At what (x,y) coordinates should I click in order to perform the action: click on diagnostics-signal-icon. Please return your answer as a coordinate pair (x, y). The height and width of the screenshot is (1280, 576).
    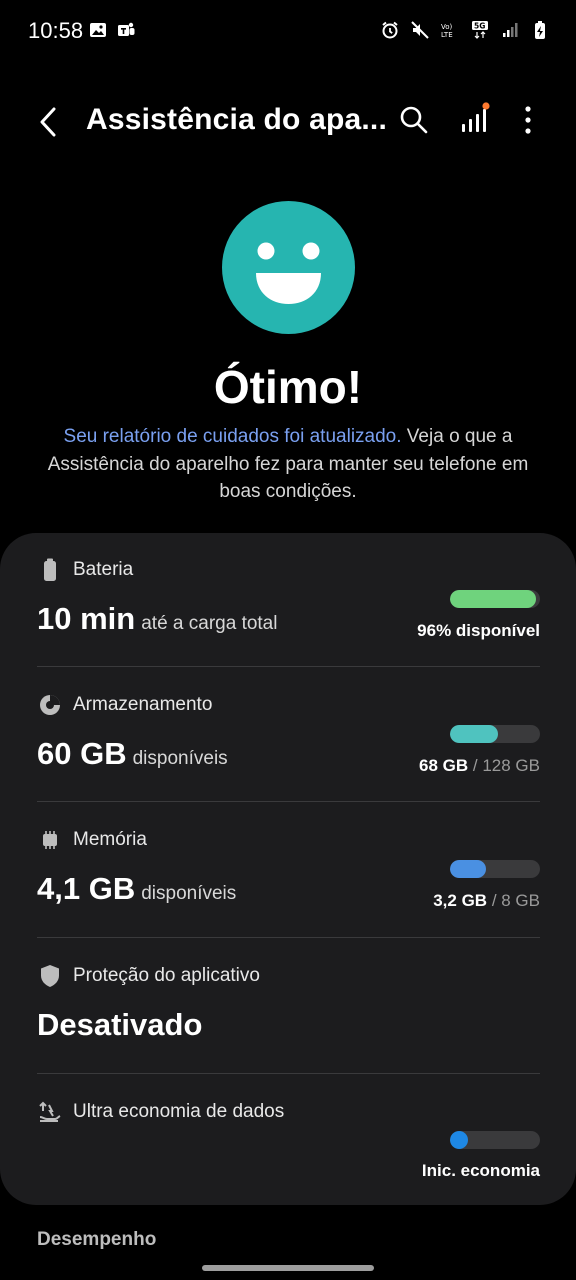
    Looking at the image, I should click on (475, 119).